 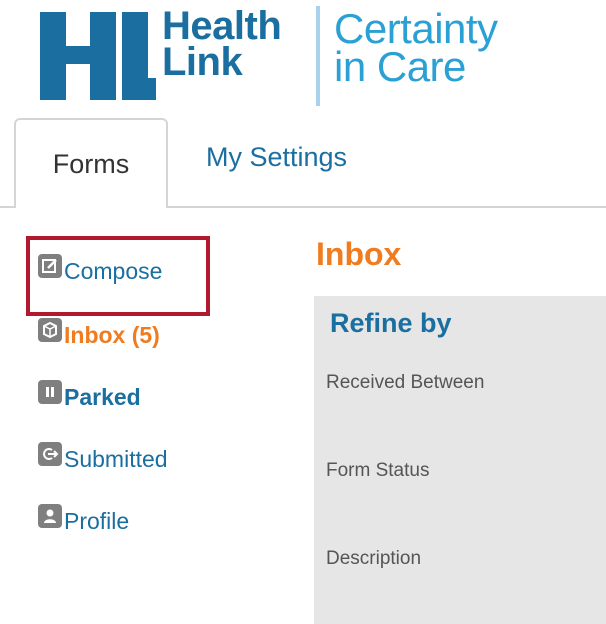 I want to click on sidebar-item-submitted: Submitted, so click(x=103, y=457).